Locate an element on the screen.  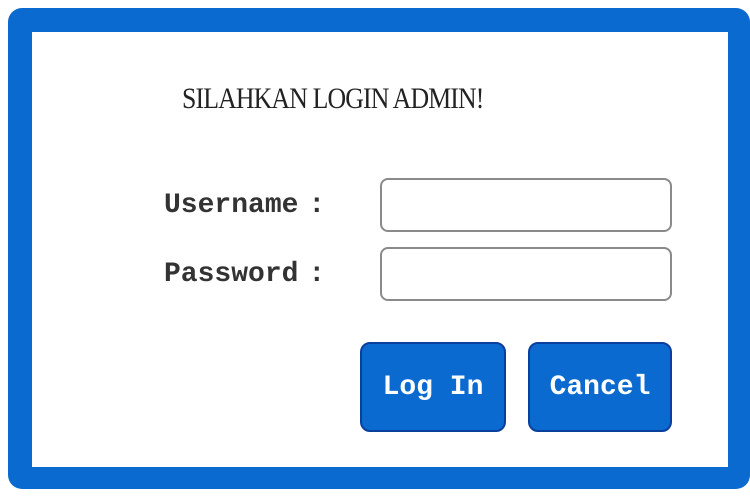
password-row: Password: is located at coordinates (380, 275).